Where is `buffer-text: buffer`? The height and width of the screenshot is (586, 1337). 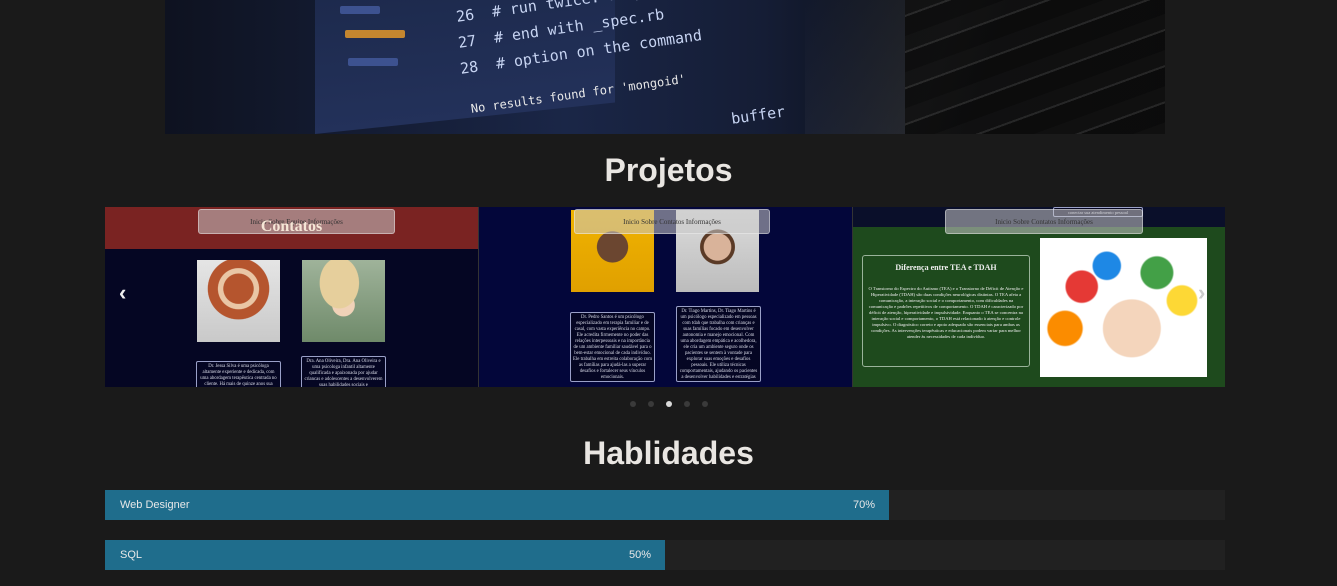
buffer-text: buffer is located at coordinates (758, 115).